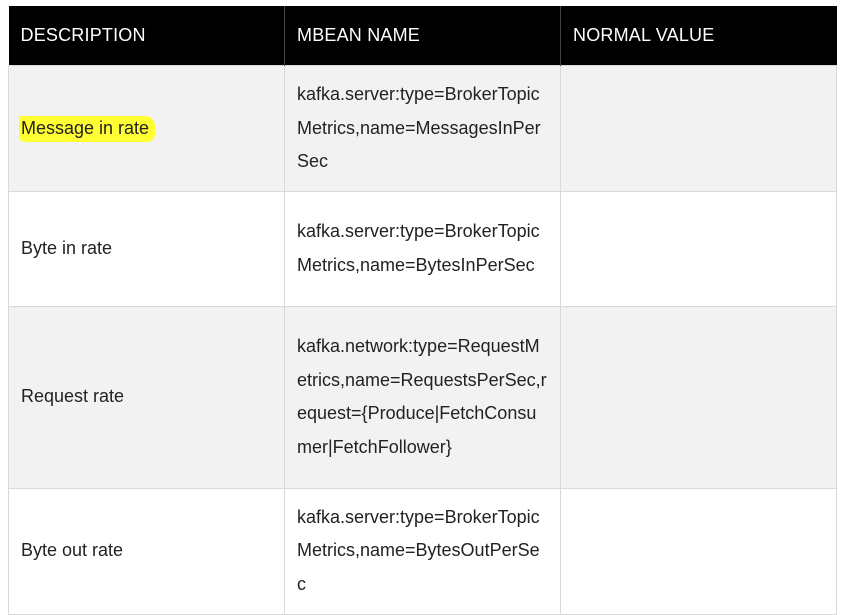 The height and width of the screenshot is (615, 847). I want to click on highlighted-description: Message in rate, so click(87, 128).